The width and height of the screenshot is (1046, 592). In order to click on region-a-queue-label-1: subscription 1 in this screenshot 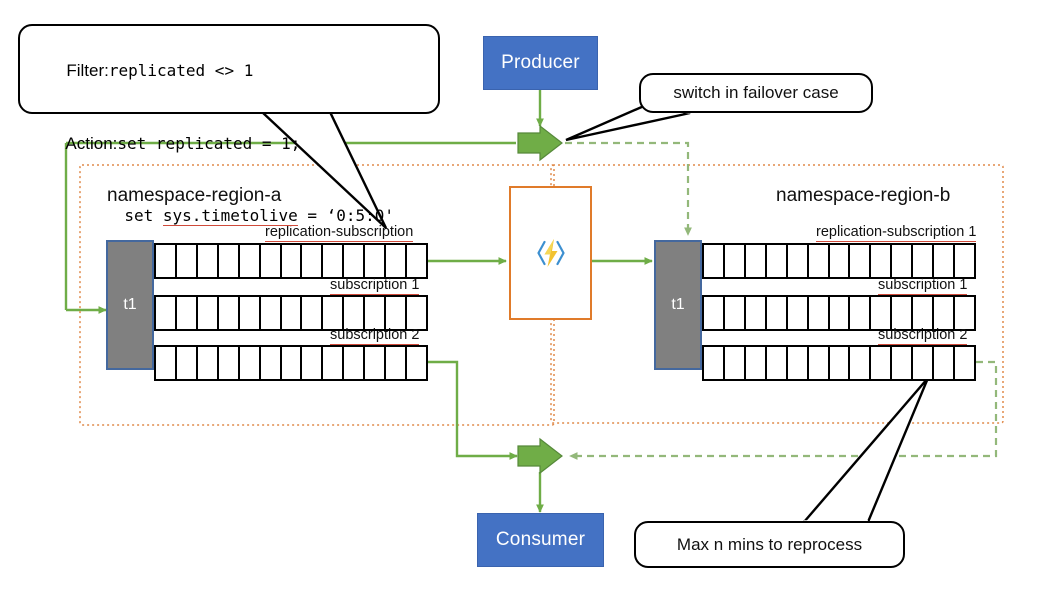, I will do `click(375, 286)`.